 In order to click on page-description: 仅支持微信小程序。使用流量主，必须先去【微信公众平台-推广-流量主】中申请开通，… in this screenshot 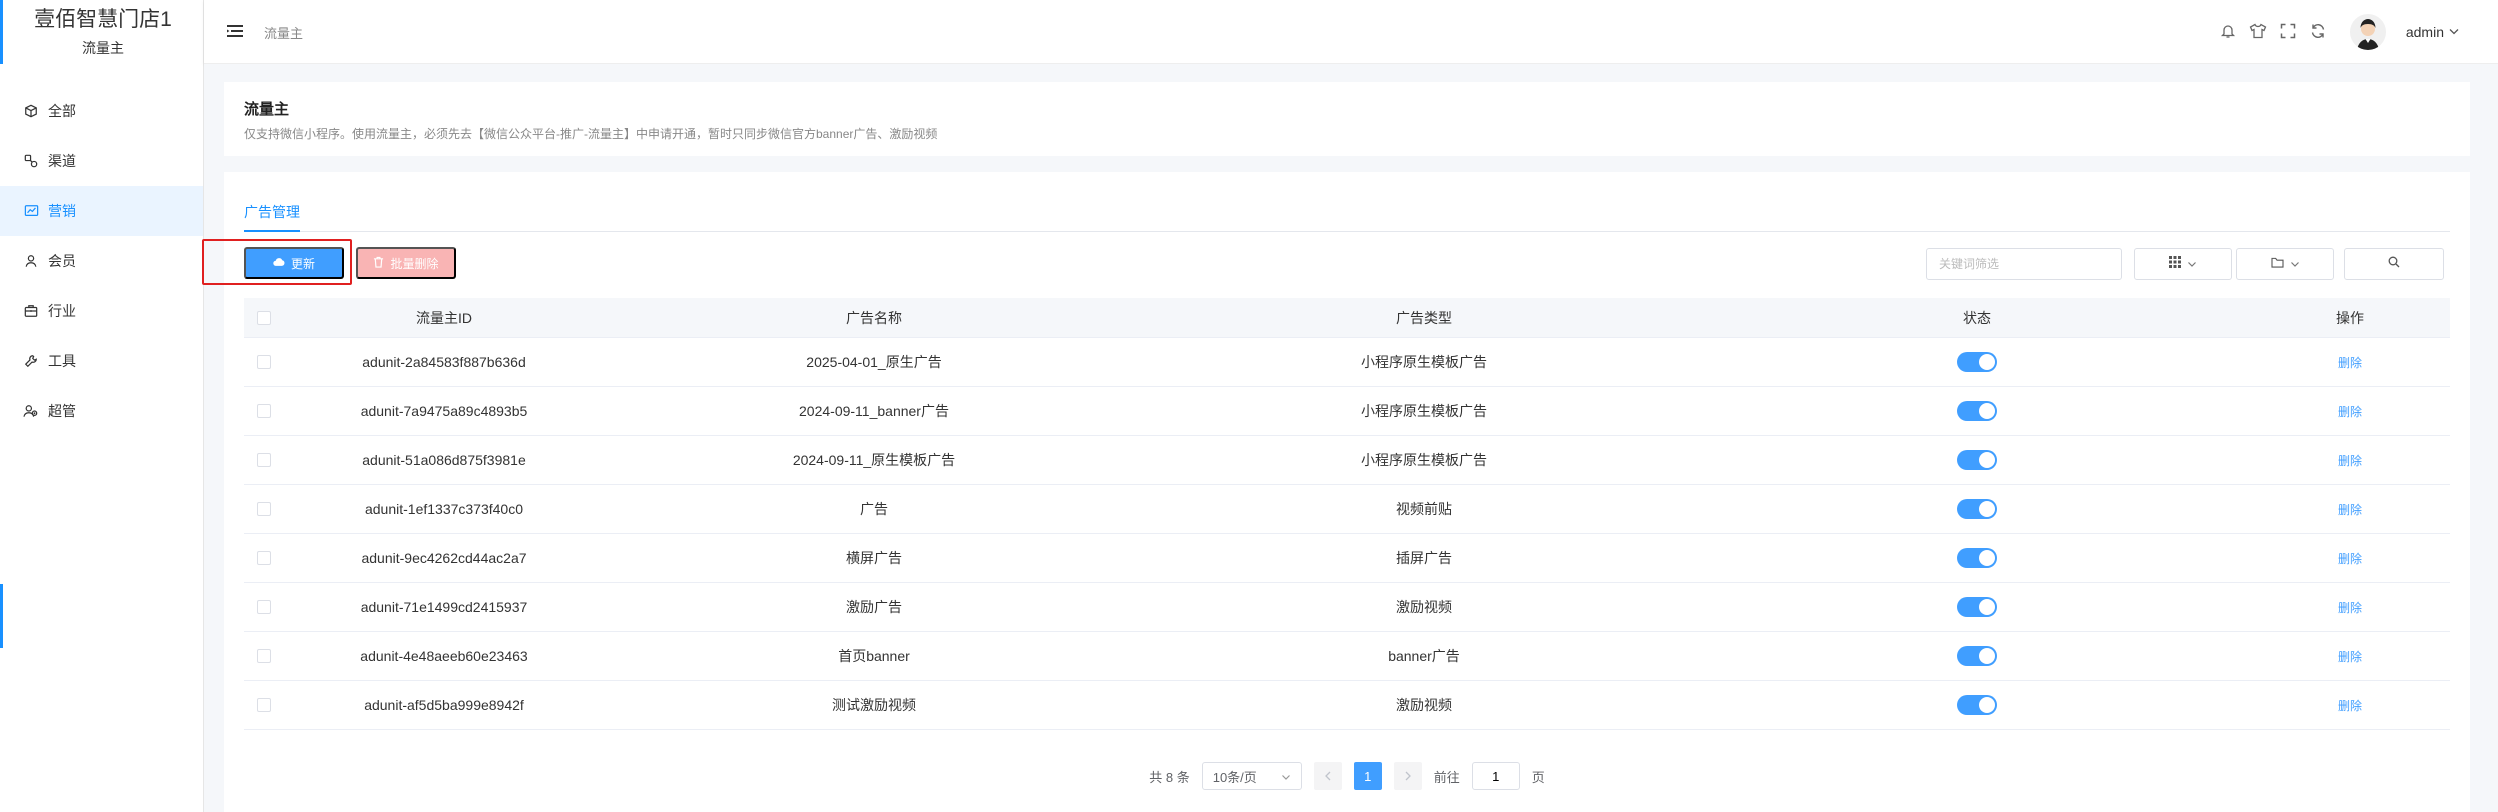, I will do `click(591, 134)`.